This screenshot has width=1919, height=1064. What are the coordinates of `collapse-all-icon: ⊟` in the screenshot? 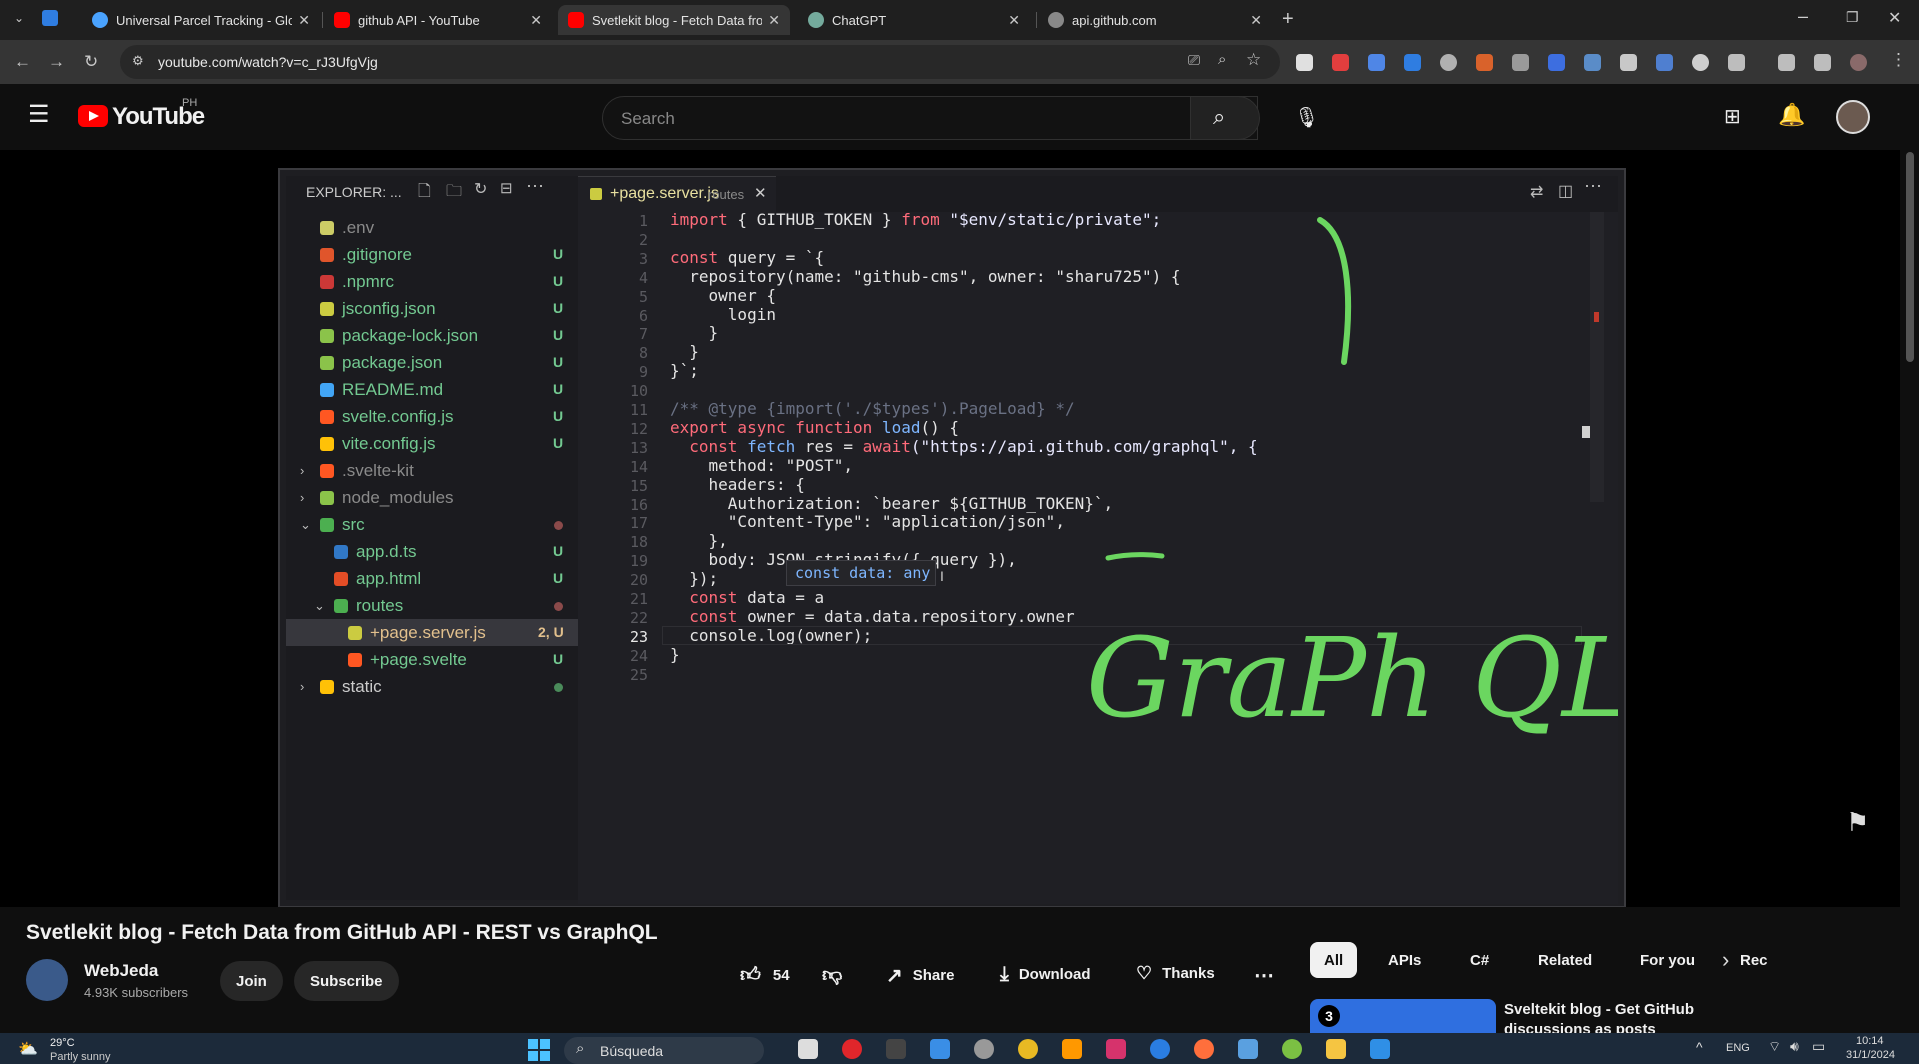 It's located at (506, 188).